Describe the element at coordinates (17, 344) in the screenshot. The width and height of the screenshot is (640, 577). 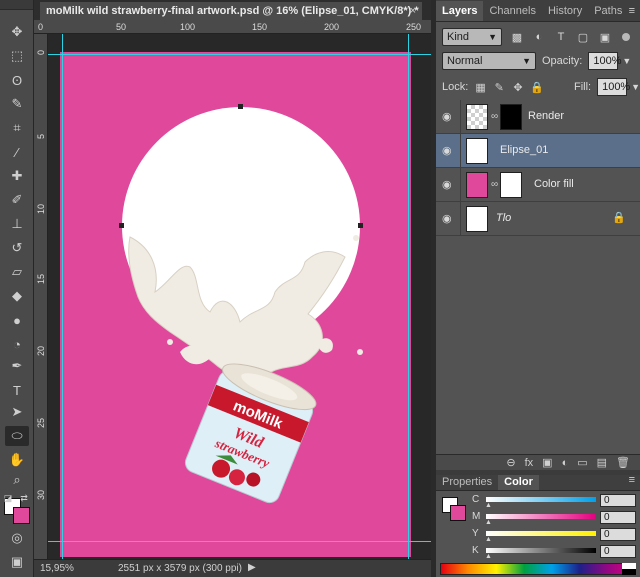
I see `dodge-tool-icon: ◔` at that location.